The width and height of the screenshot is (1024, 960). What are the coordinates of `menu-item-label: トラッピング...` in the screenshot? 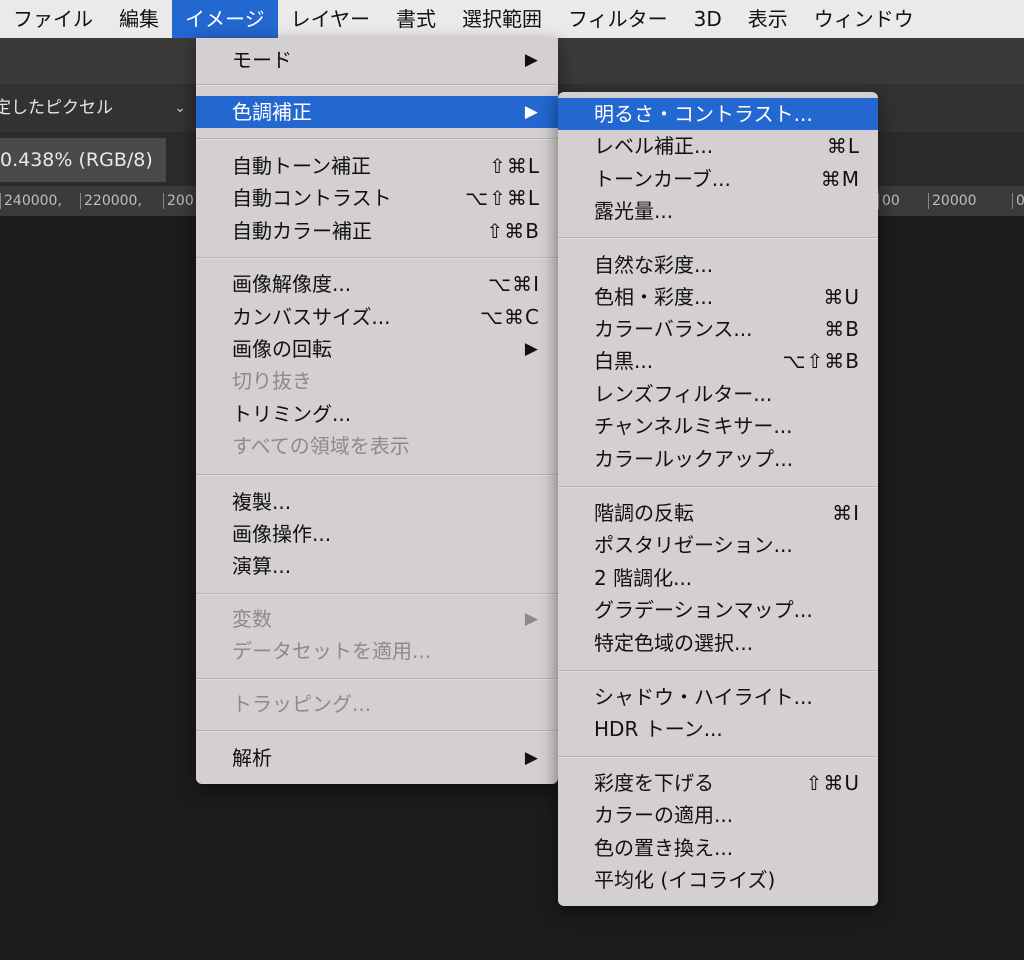 It's located at (302, 704).